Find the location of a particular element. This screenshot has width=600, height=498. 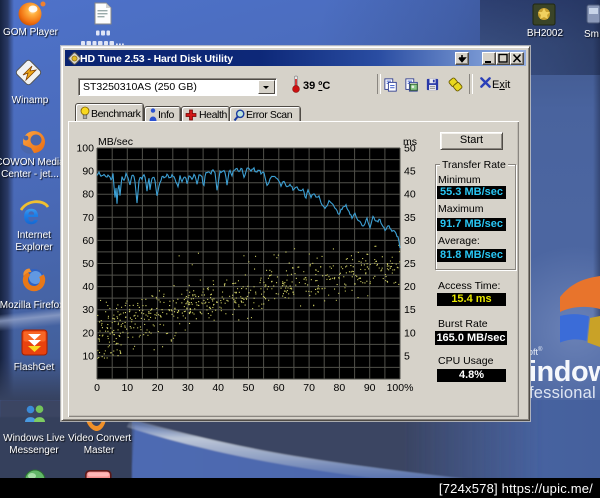

svg-text: 45 is located at coordinates (410, 172).